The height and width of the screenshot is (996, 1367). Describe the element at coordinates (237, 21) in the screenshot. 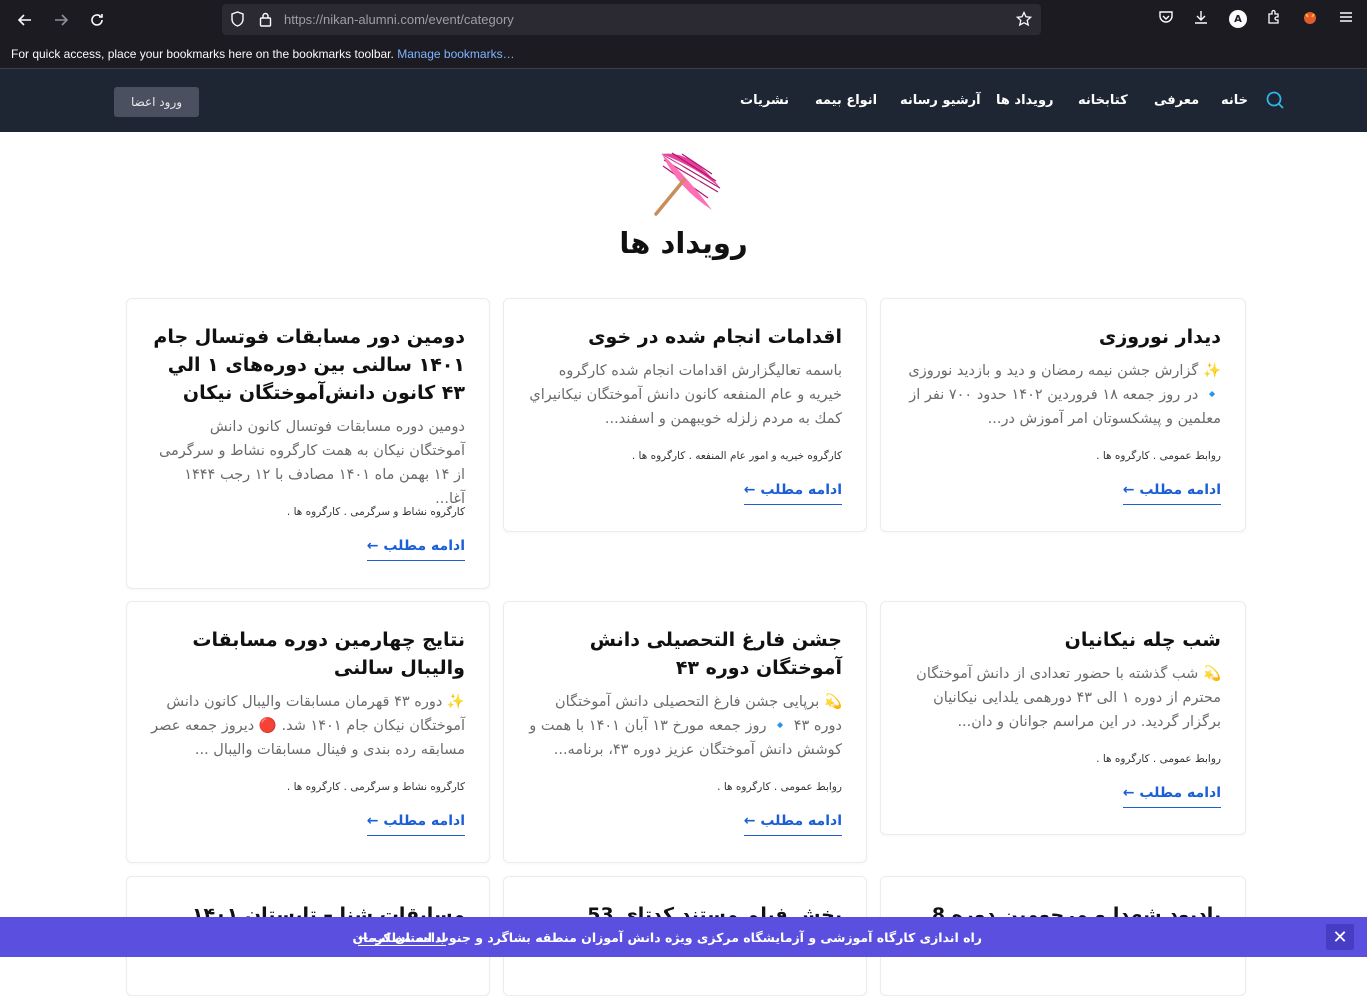

I see `shield-icon` at that location.